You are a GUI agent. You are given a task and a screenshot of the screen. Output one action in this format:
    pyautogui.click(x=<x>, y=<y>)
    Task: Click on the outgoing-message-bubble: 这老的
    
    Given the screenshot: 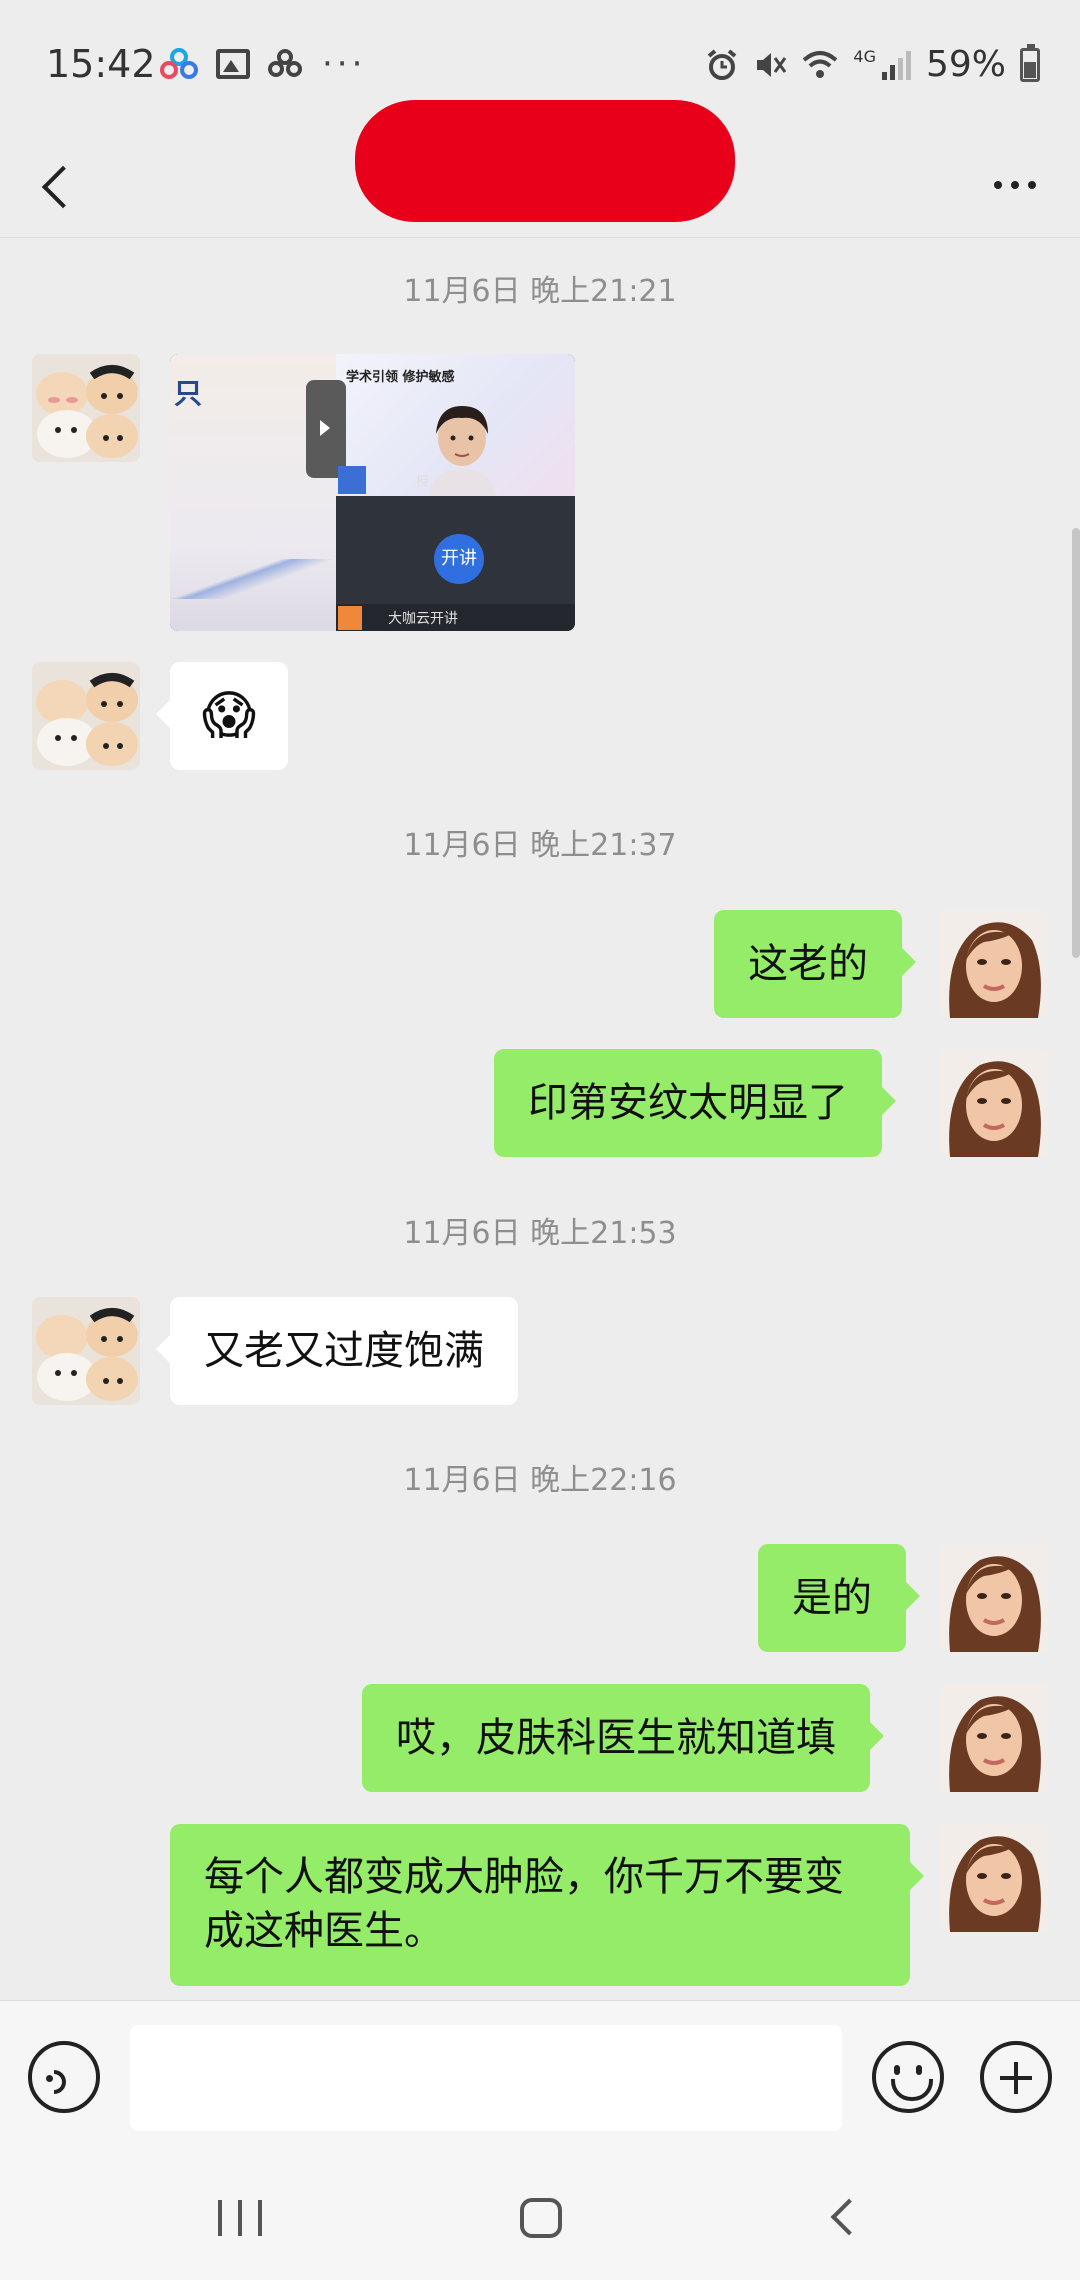 What is the action you would take?
    pyautogui.click(x=815, y=964)
    